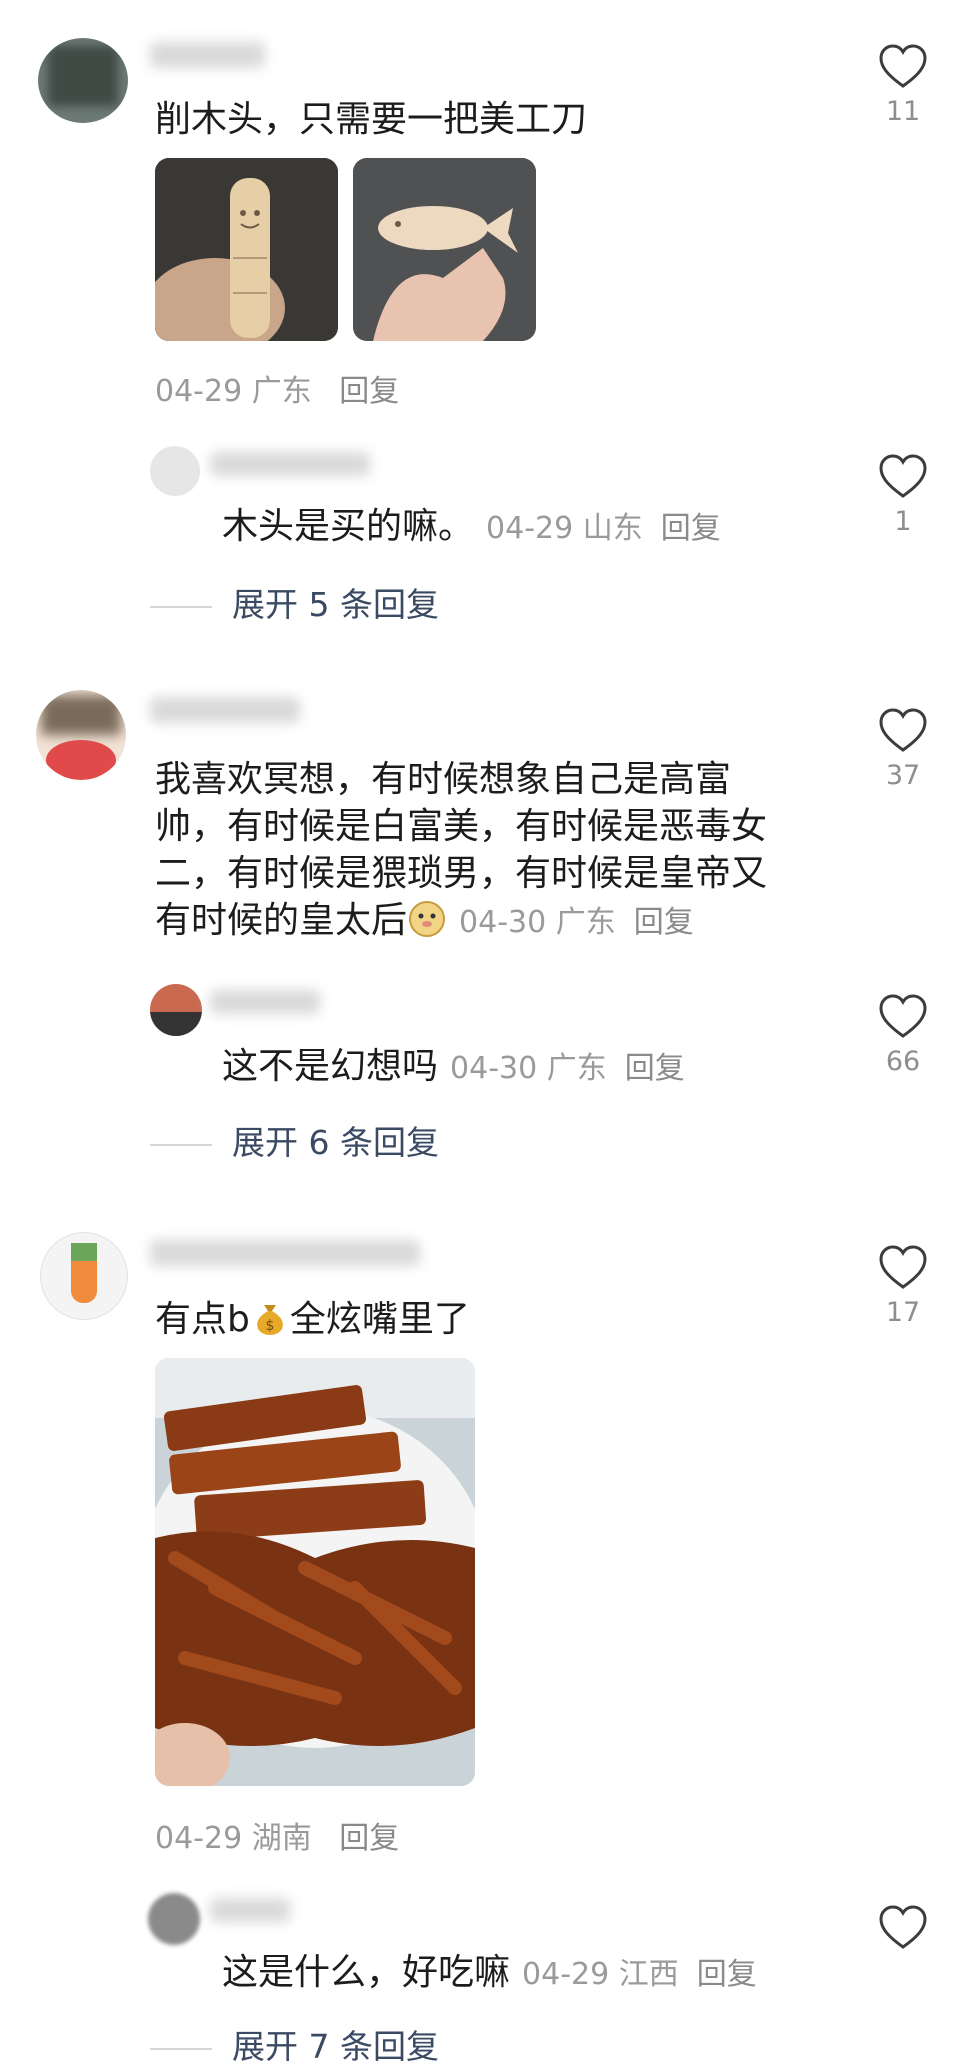  I want to click on like-button: 17, so click(903, 1286).